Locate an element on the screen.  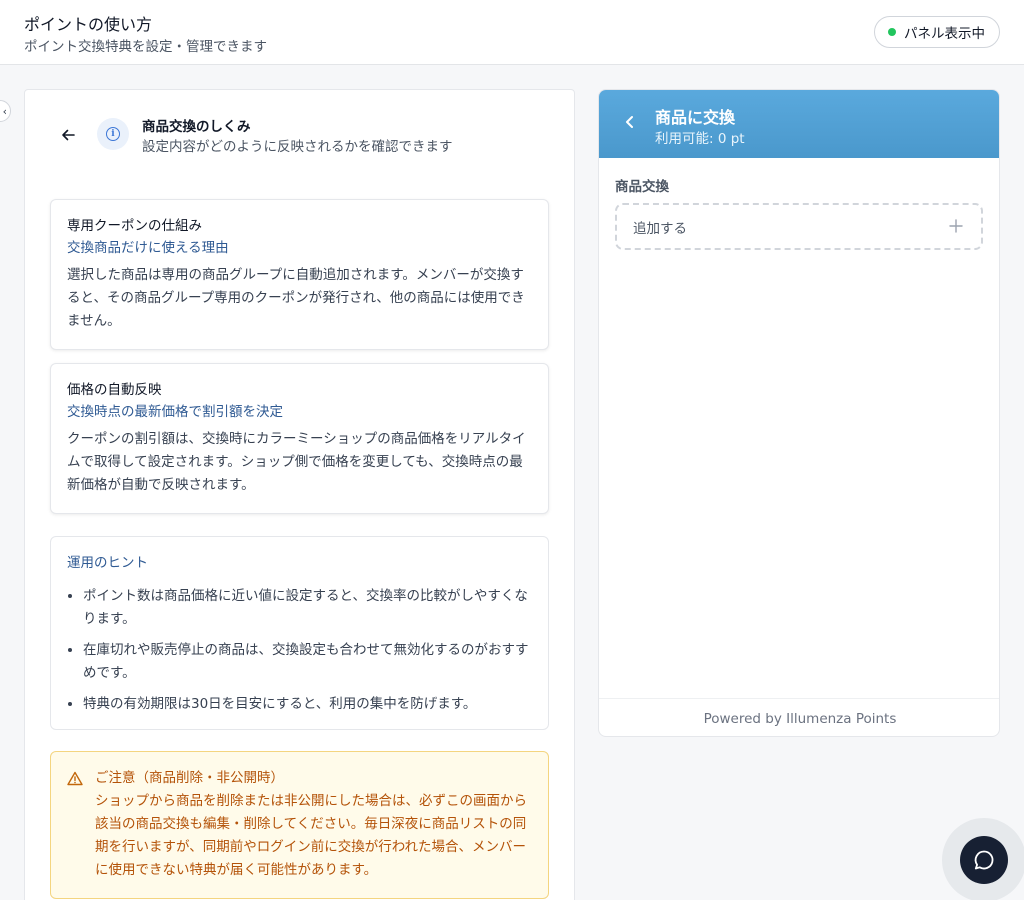
status-dot-icon is located at coordinates (892, 32).